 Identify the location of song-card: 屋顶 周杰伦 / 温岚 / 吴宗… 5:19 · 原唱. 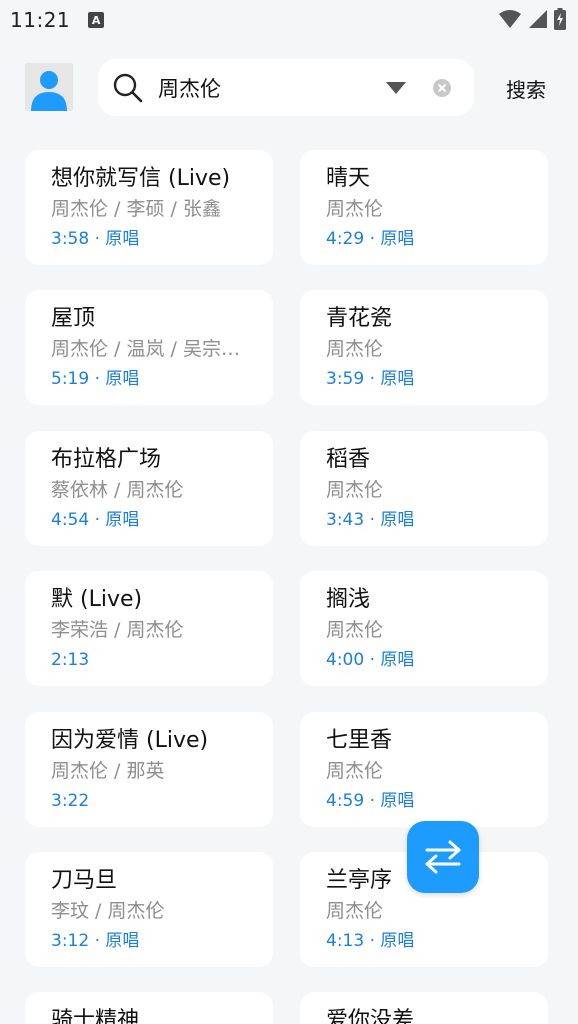
(149, 347).